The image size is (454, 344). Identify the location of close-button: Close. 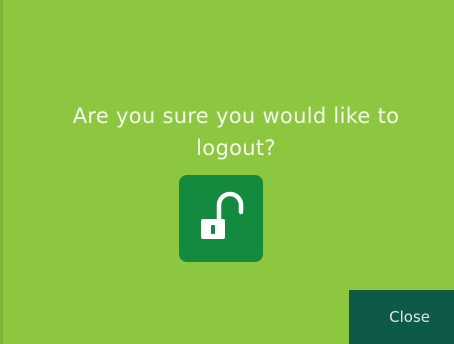
(401, 317).